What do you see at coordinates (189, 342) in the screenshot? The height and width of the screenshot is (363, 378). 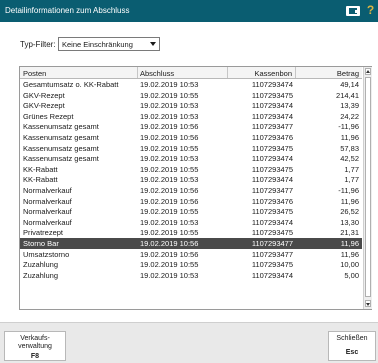 I see `footer-bar: Verkaufs- verwaltung F8 Schließen Esc` at bounding box center [189, 342].